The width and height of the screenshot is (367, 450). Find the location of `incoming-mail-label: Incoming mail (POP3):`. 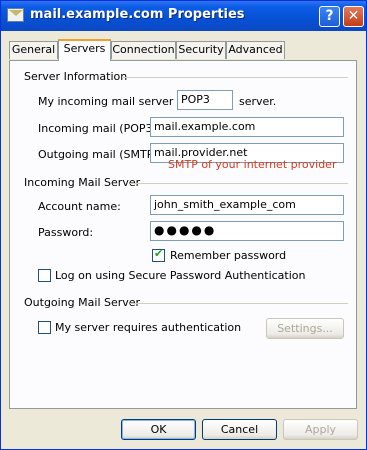

incoming-mail-label: Incoming mail (POP3): is located at coordinates (99, 128).